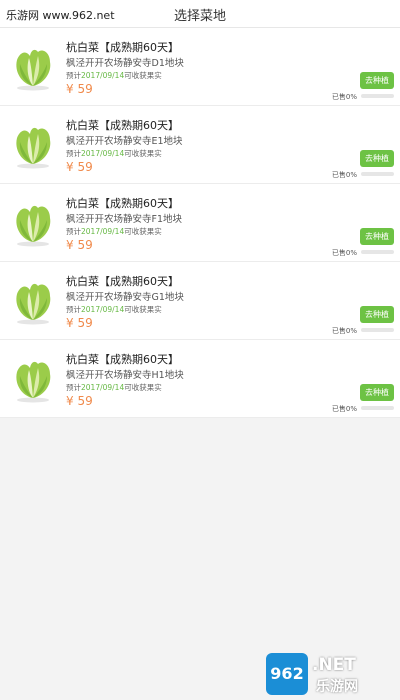 This screenshot has width=400, height=700. What do you see at coordinates (287, 674) in the screenshot?
I see `watermark-logo: 962` at bounding box center [287, 674].